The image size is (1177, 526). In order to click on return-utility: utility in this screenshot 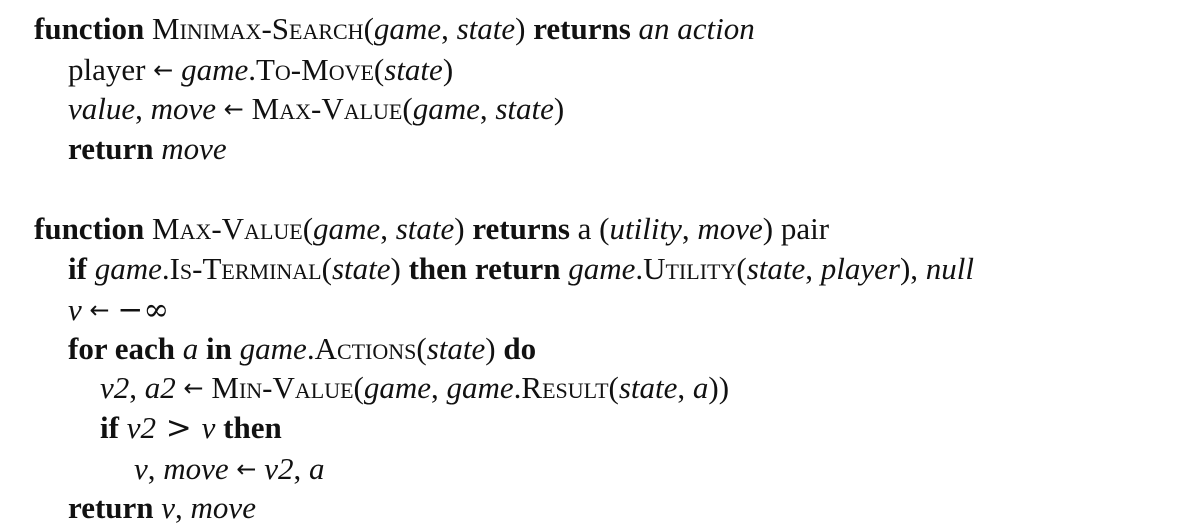, I will do `click(645, 228)`.